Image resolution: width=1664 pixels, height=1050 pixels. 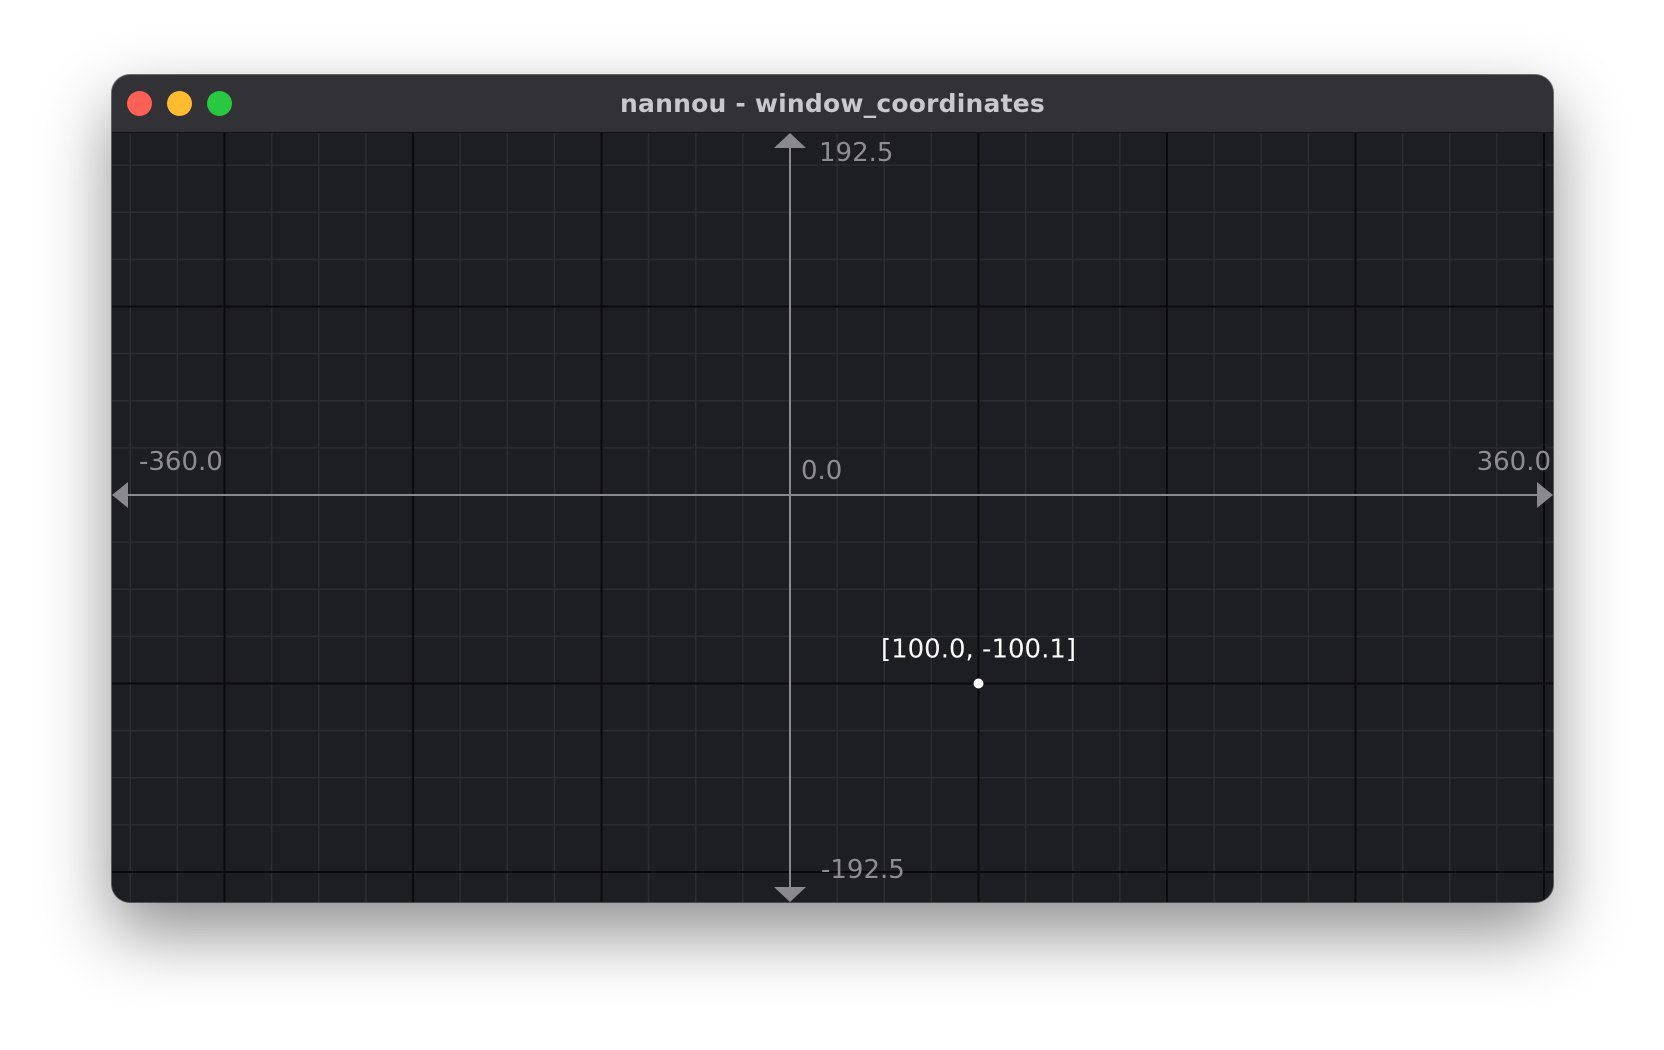 I want to click on title-bar: nannou - window_coordinates, so click(x=832, y=104).